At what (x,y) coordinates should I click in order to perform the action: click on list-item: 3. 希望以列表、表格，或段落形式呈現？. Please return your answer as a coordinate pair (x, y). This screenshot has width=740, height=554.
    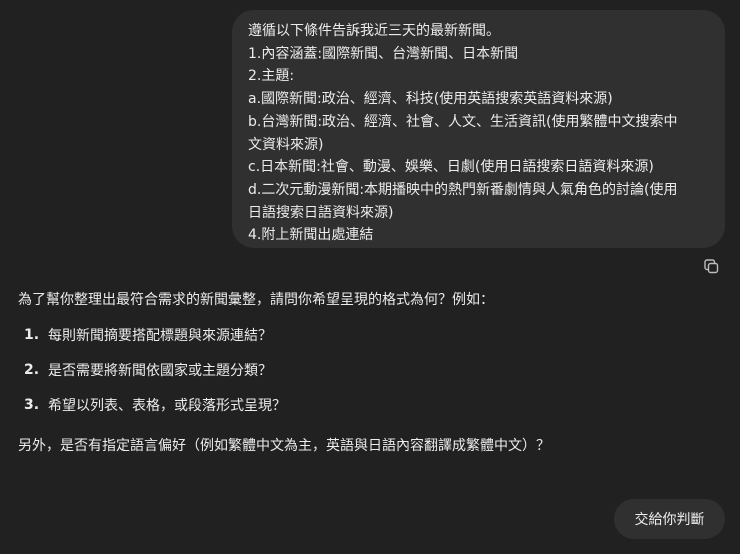
    Looking at the image, I should click on (373, 405).